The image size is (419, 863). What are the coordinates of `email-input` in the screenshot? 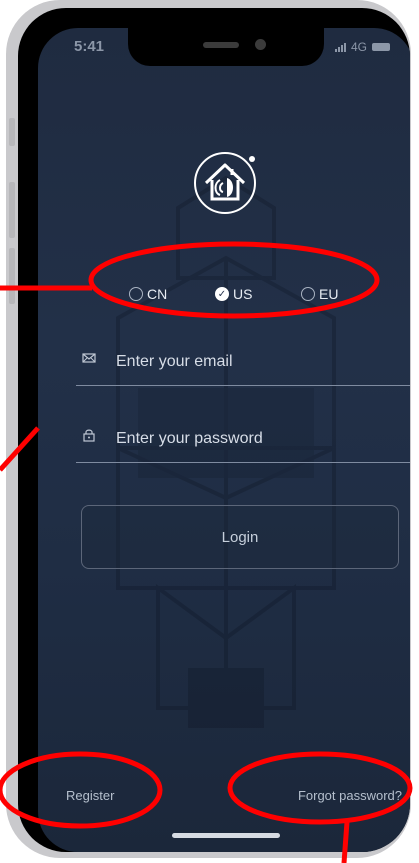 It's located at (256, 362).